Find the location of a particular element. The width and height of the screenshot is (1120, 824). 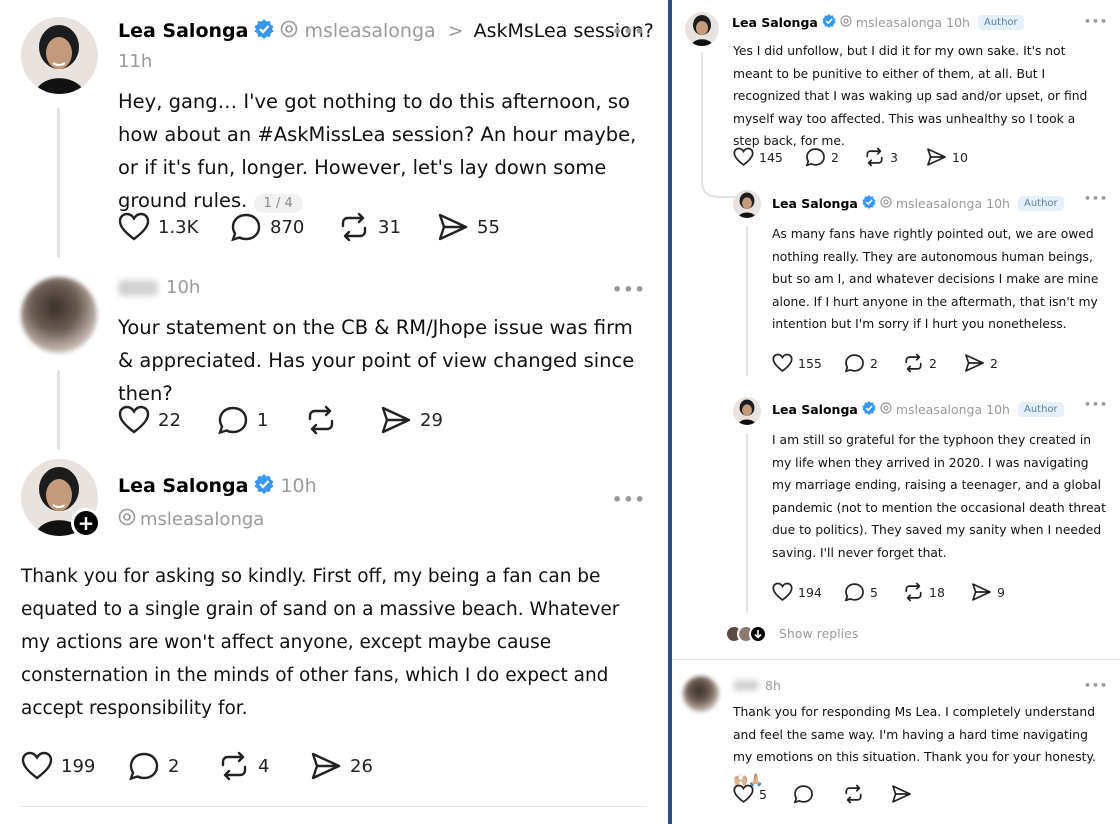

share-button: 2 is located at coordinates (981, 363).